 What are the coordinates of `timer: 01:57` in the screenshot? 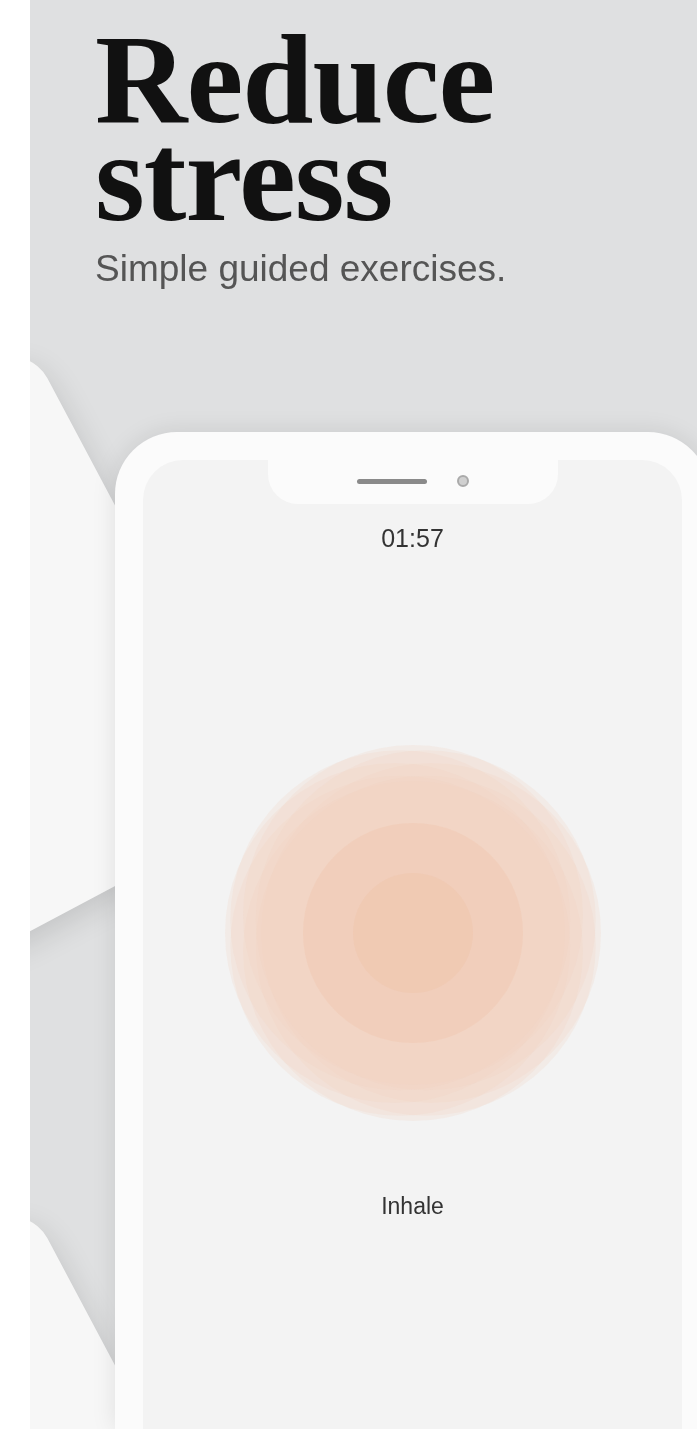 It's located at (412, 538).